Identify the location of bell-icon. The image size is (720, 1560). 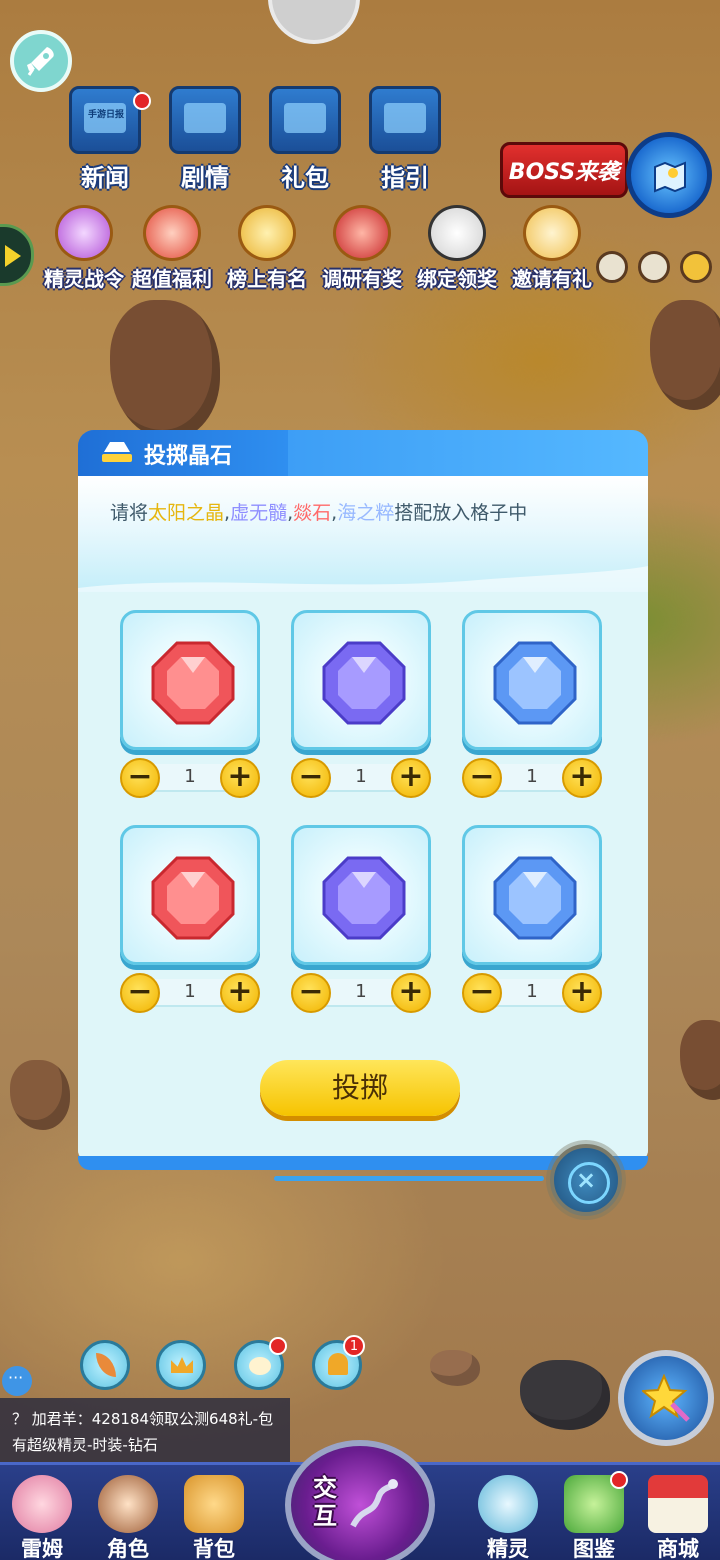
(338, 1364).